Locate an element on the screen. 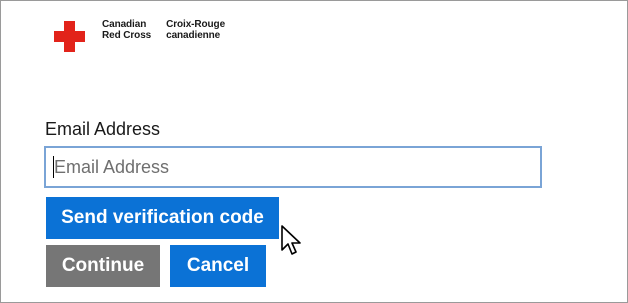 The width and height of the screenshot is (628, 303). brand-name-en: Canadian Red Cross is located at coordinates (126, 30).